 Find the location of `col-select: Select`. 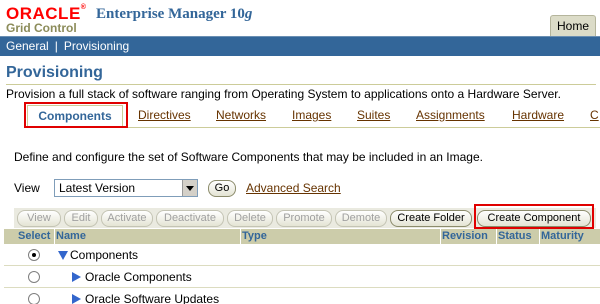

col-select: Select is located at coordinates (34, 236).